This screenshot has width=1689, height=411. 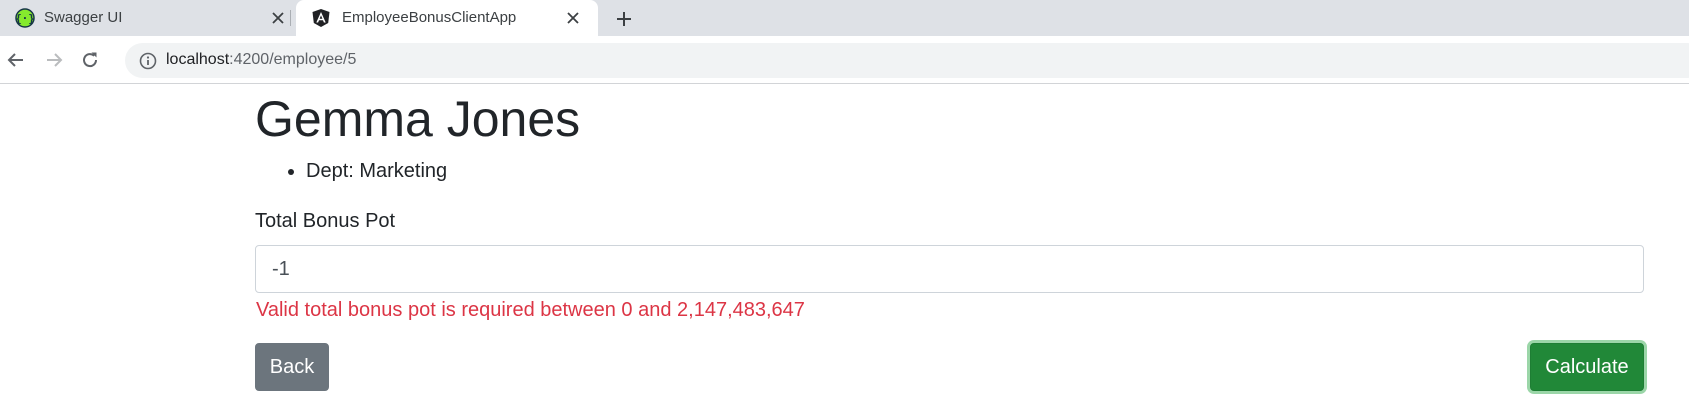 What do you see at coordinates (290, 18) in the screenshot?
I see `tab-divider` at bounding box center [290, 18].